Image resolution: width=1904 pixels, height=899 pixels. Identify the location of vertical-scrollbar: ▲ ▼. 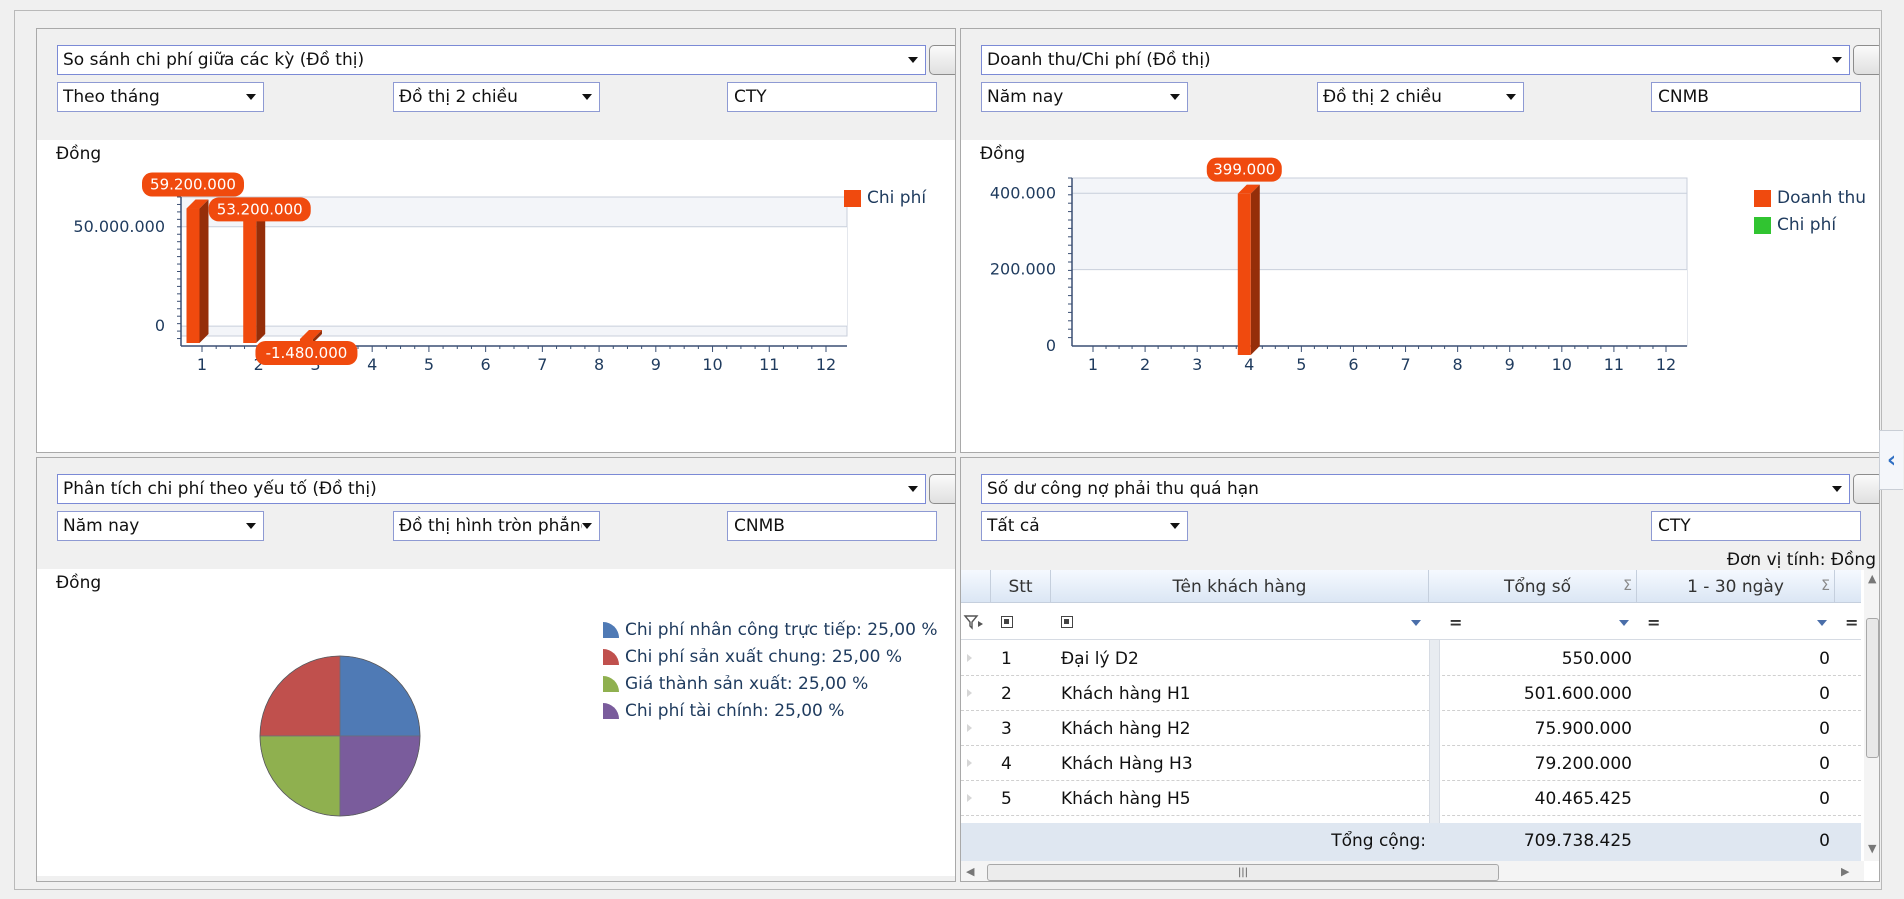
(1871, 715).